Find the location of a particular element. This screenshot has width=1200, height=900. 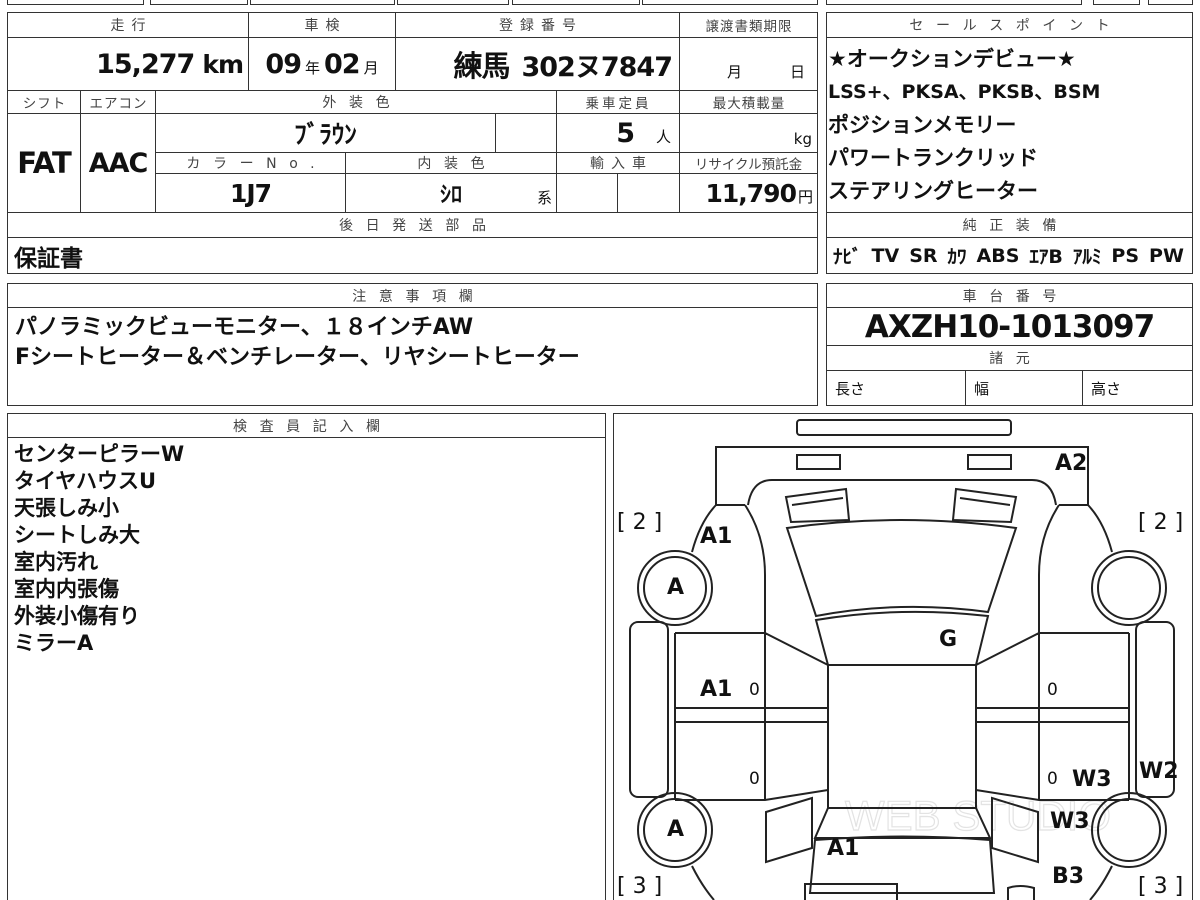

roof is located at coordinates (902, 736).